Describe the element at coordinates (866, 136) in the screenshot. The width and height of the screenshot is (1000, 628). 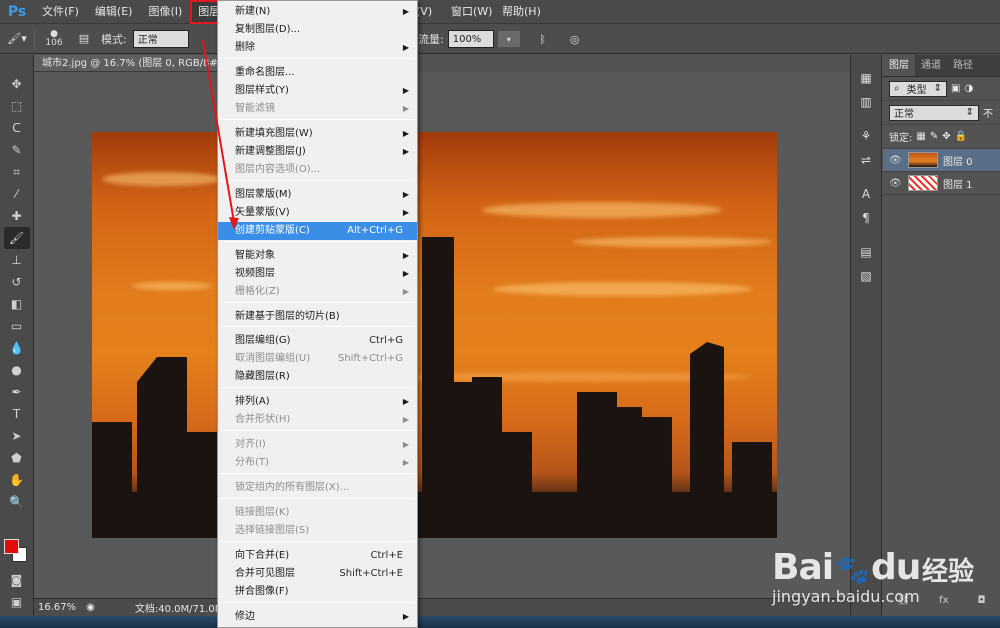
I see `brush-panel-icon: ⚘` at that location.